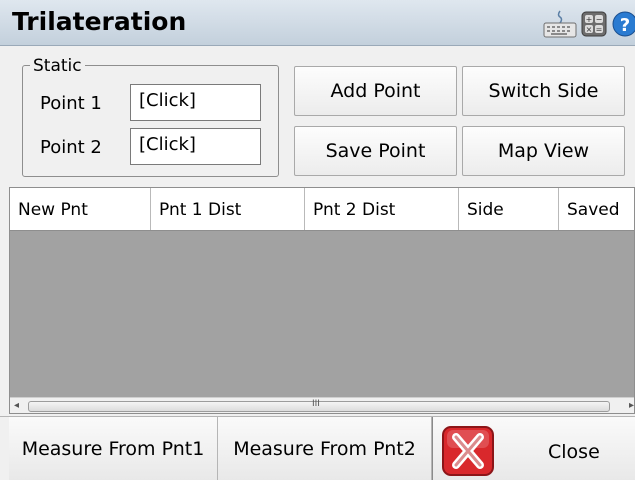  Describe the element at coordinates (375, 91) in the screenshot. I see `add-point-button: Add Point` at that location.